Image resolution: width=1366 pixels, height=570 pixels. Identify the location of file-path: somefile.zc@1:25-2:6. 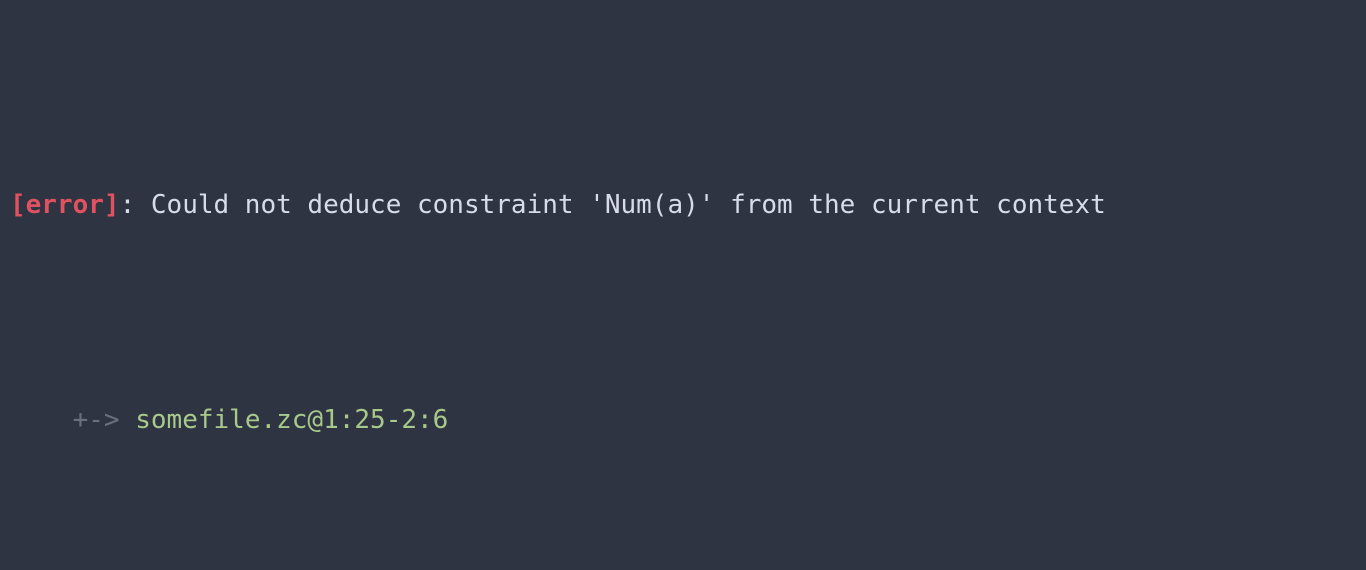
(291, 420).